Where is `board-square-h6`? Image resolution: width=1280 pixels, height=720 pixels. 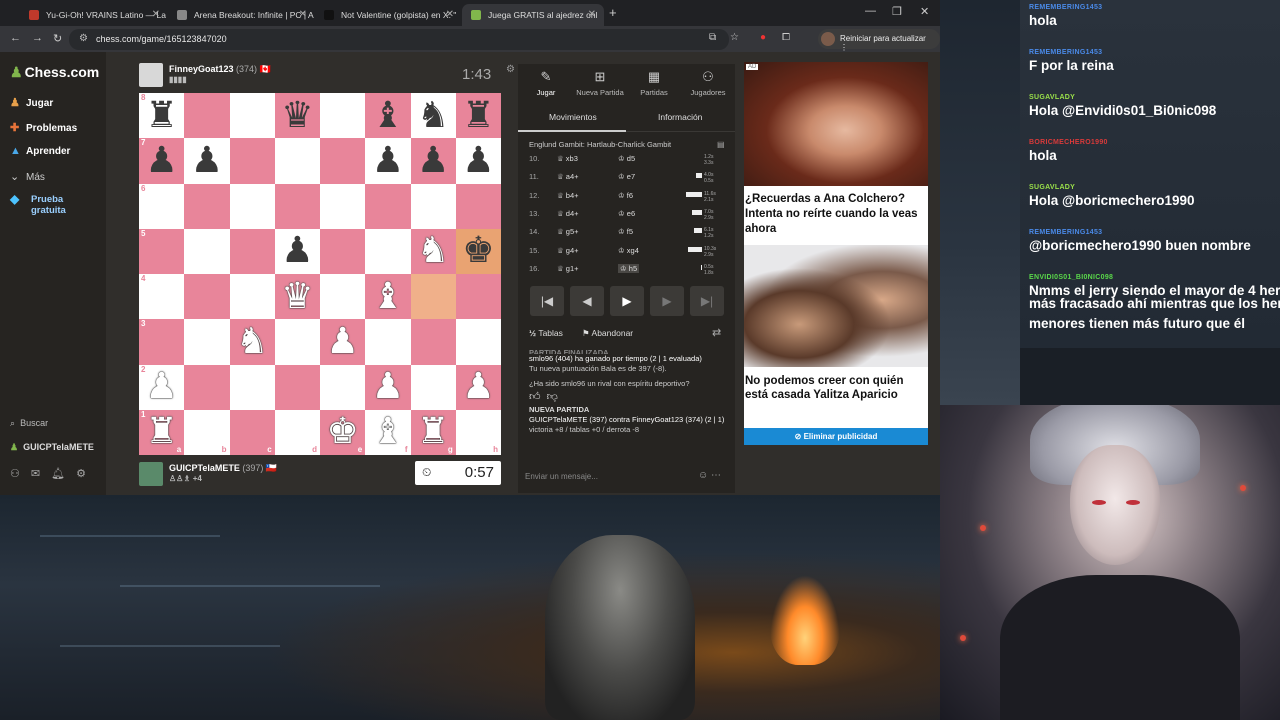 board-square-h6 is located at coordinates (478, 206).